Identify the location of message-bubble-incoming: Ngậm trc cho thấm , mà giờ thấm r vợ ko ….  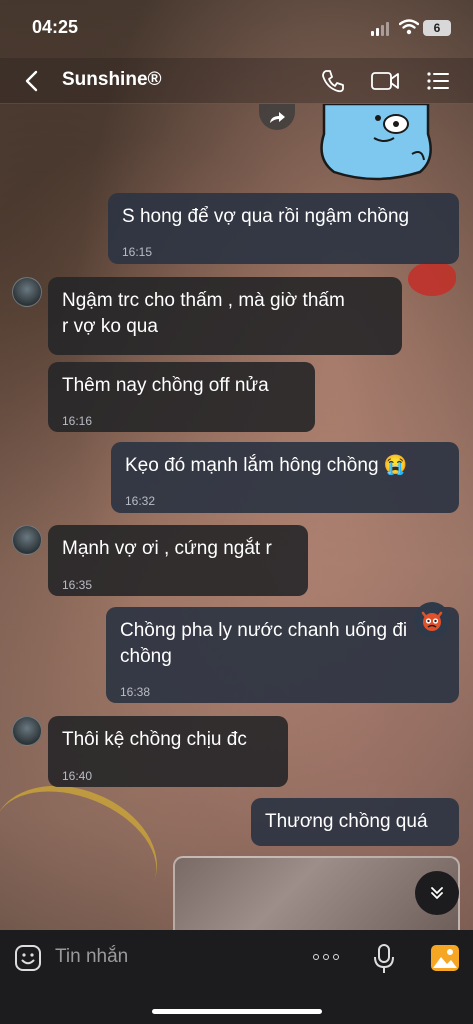
(225, 316).